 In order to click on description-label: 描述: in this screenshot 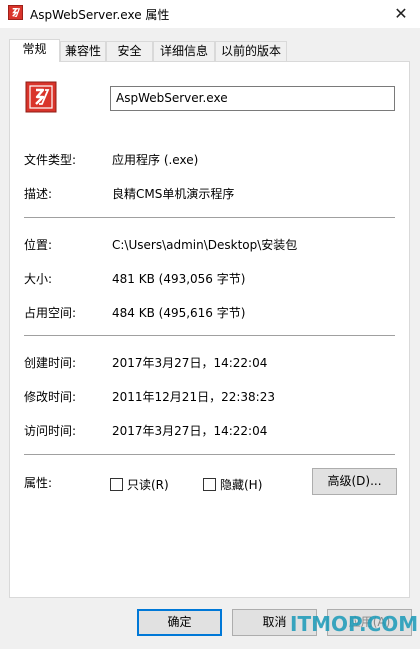, I will do `click(38, 194)`.